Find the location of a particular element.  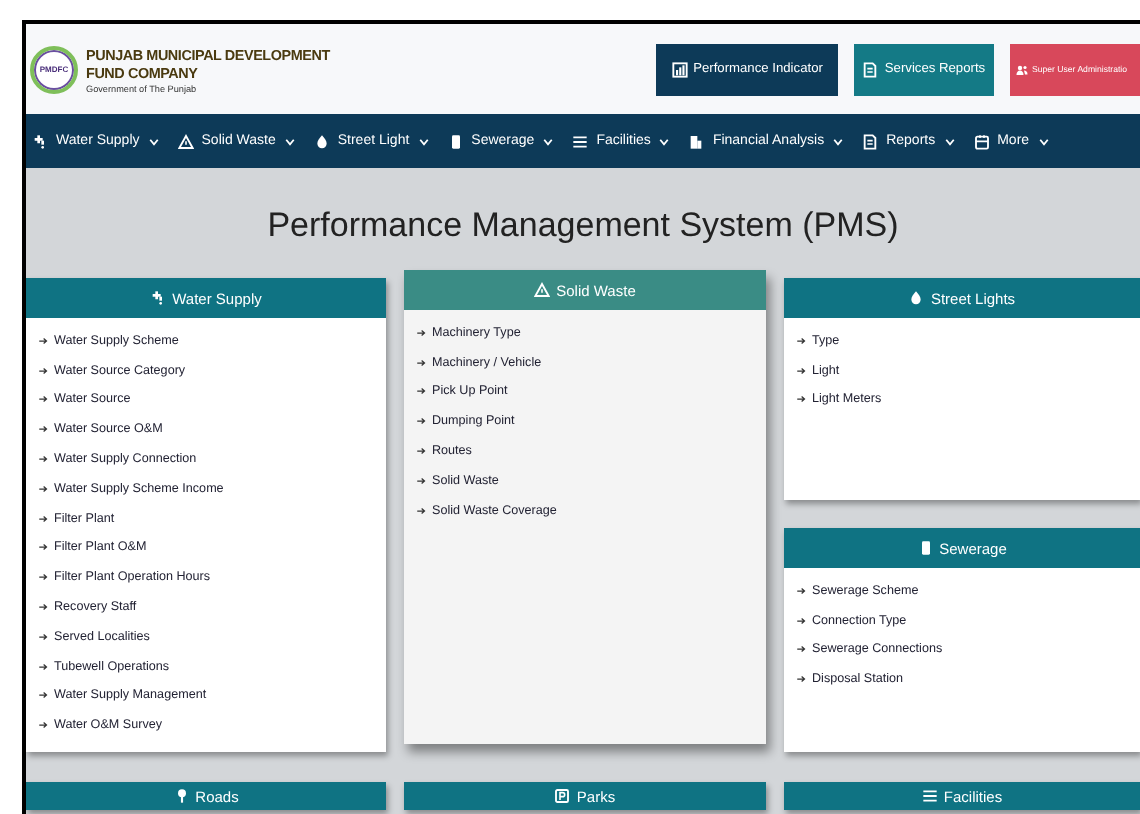

chart-icon is located at coordinates (679, 69).